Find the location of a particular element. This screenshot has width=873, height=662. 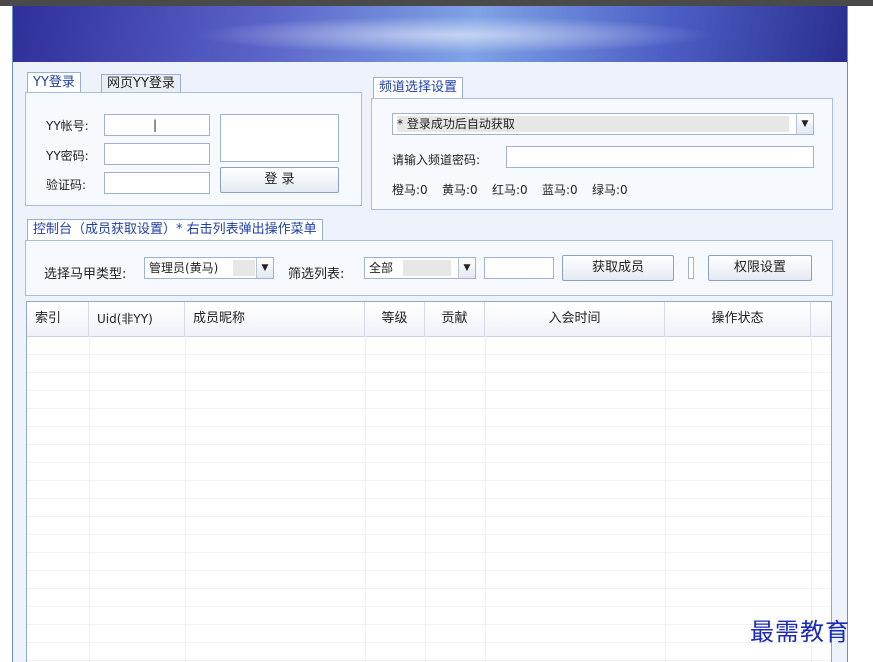

tab-console: 控制台（成员获取设置）* 右击列表弹出操作菜单 is located at coordinates (175, 229).